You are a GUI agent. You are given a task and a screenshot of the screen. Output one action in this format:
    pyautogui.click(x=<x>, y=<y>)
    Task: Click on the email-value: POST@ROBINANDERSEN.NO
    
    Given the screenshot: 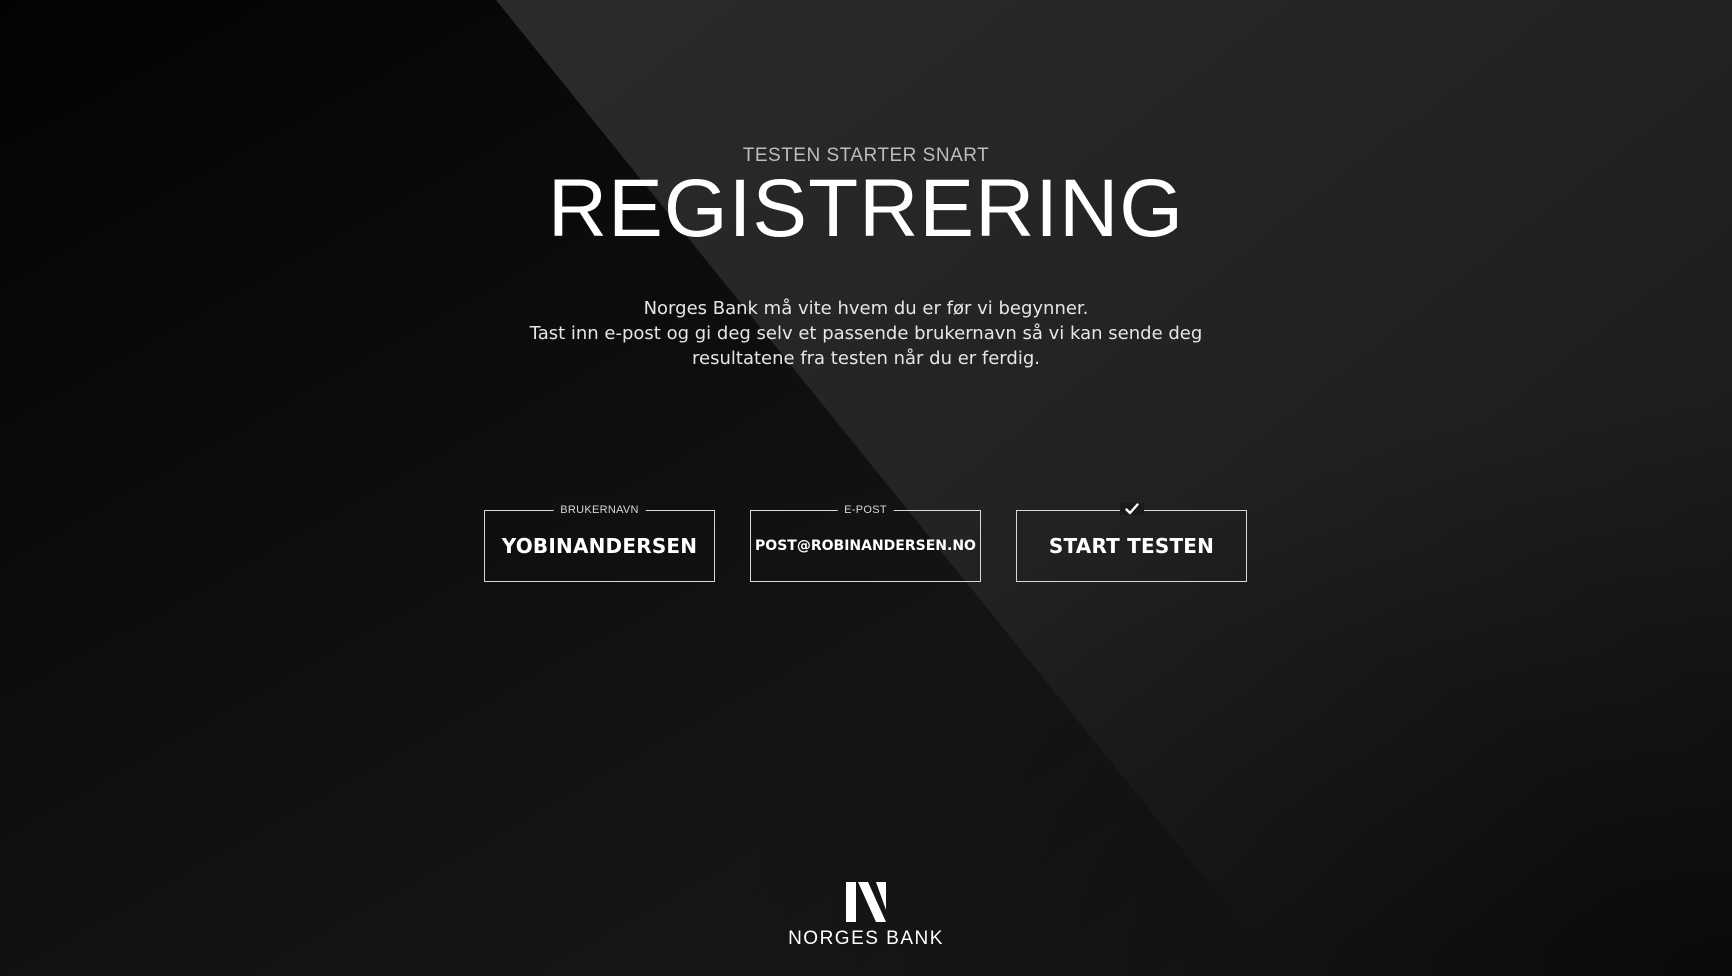 What is the action you would take?
    pyautogui.click(x=865, y=546)
    